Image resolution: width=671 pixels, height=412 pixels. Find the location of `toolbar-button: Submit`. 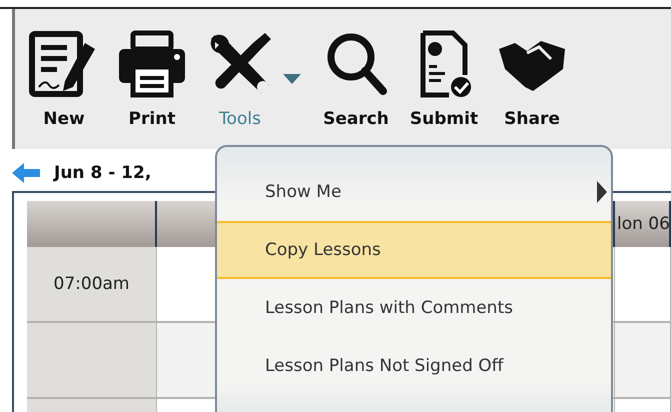

toolbar-button: Submit is located at coordinates (444, 79).